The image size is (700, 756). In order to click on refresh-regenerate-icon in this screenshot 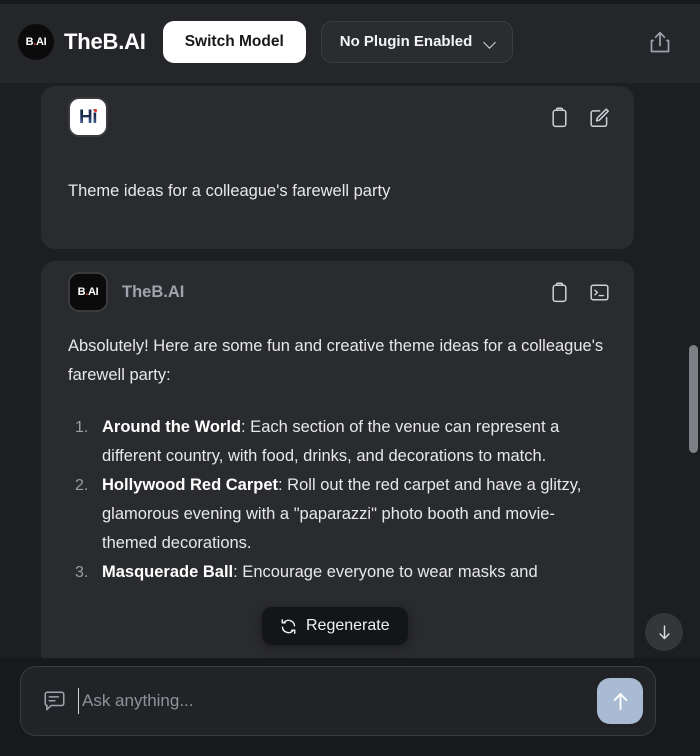, I will do `click(288, 626)`.